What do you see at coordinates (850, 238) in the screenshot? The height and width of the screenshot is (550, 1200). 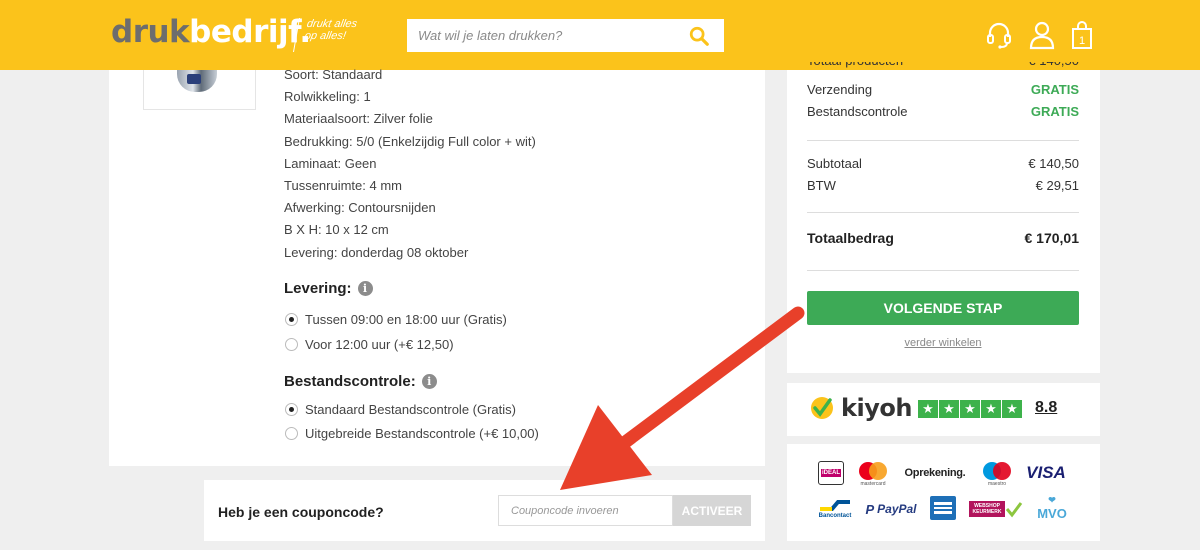 I see `total-label: Totaalbedrag` at bounding box center [850, 238].